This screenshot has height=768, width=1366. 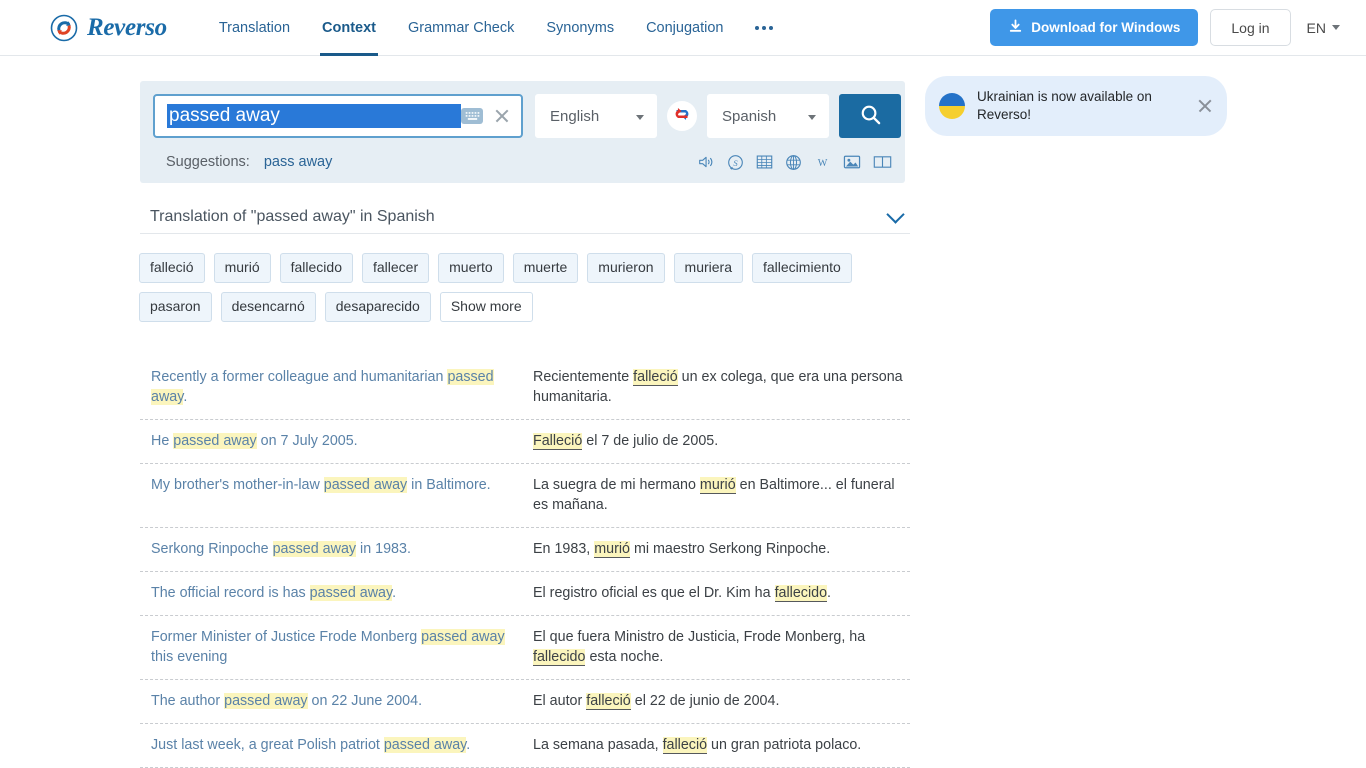 What do you see at coordinates (377, 307) in the screenshot?
I see `translation-tag: desaparecido` at bounding box center [377, 307].